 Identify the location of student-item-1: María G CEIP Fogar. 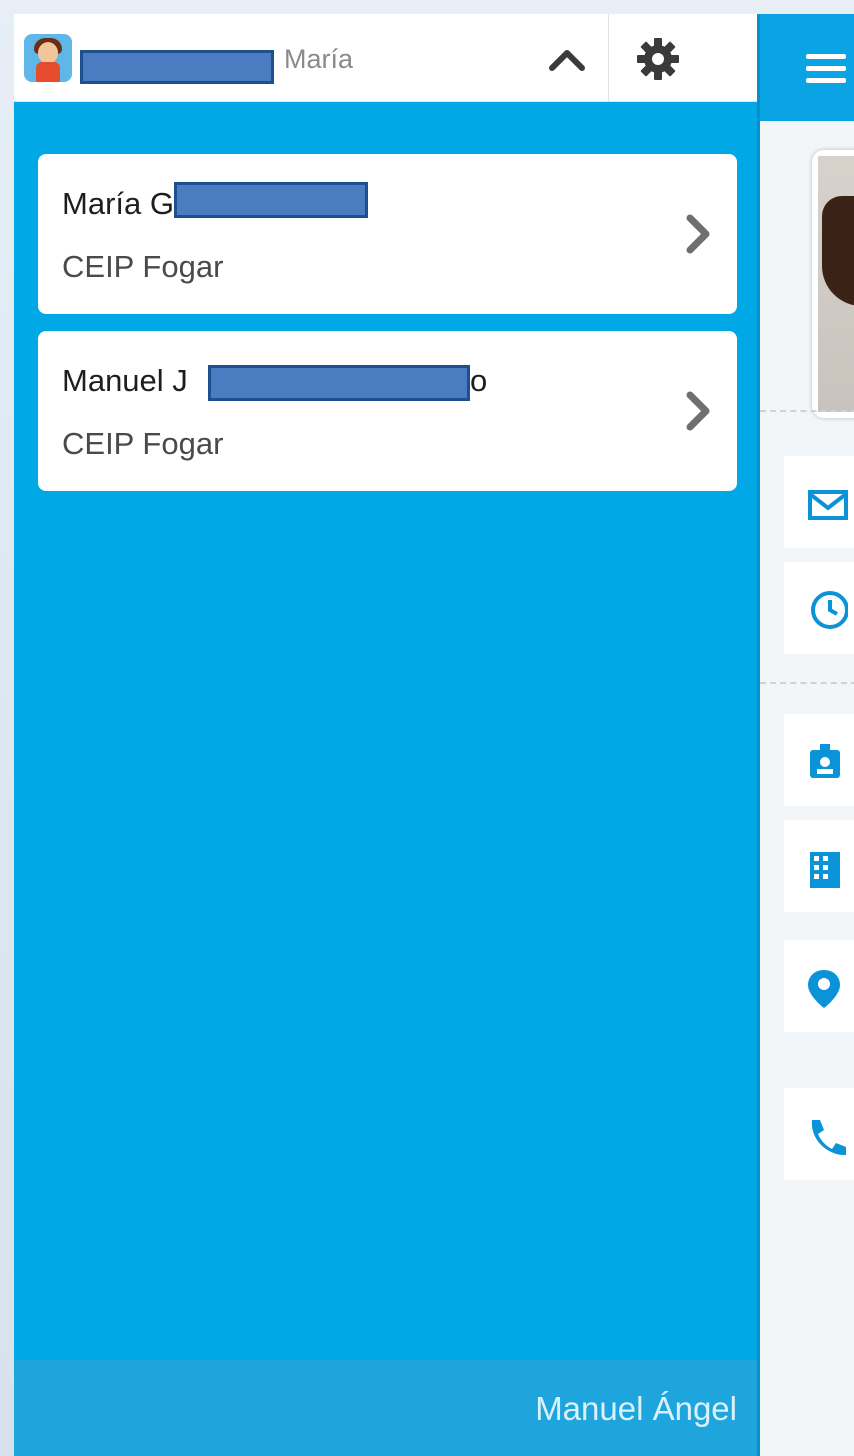
(387, 234).